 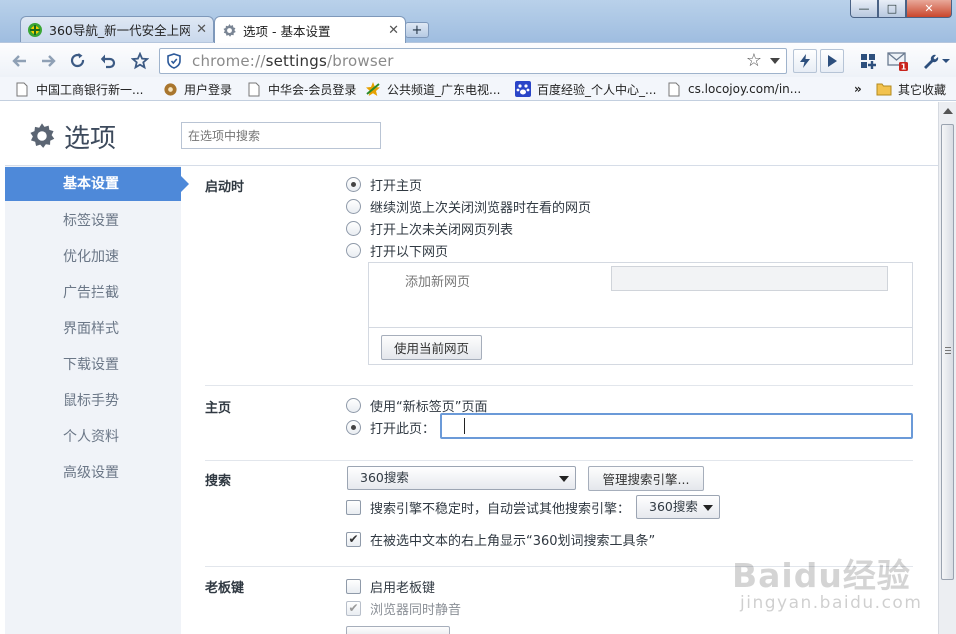 I want to click on add-page-input, so click(x=749, y=278).